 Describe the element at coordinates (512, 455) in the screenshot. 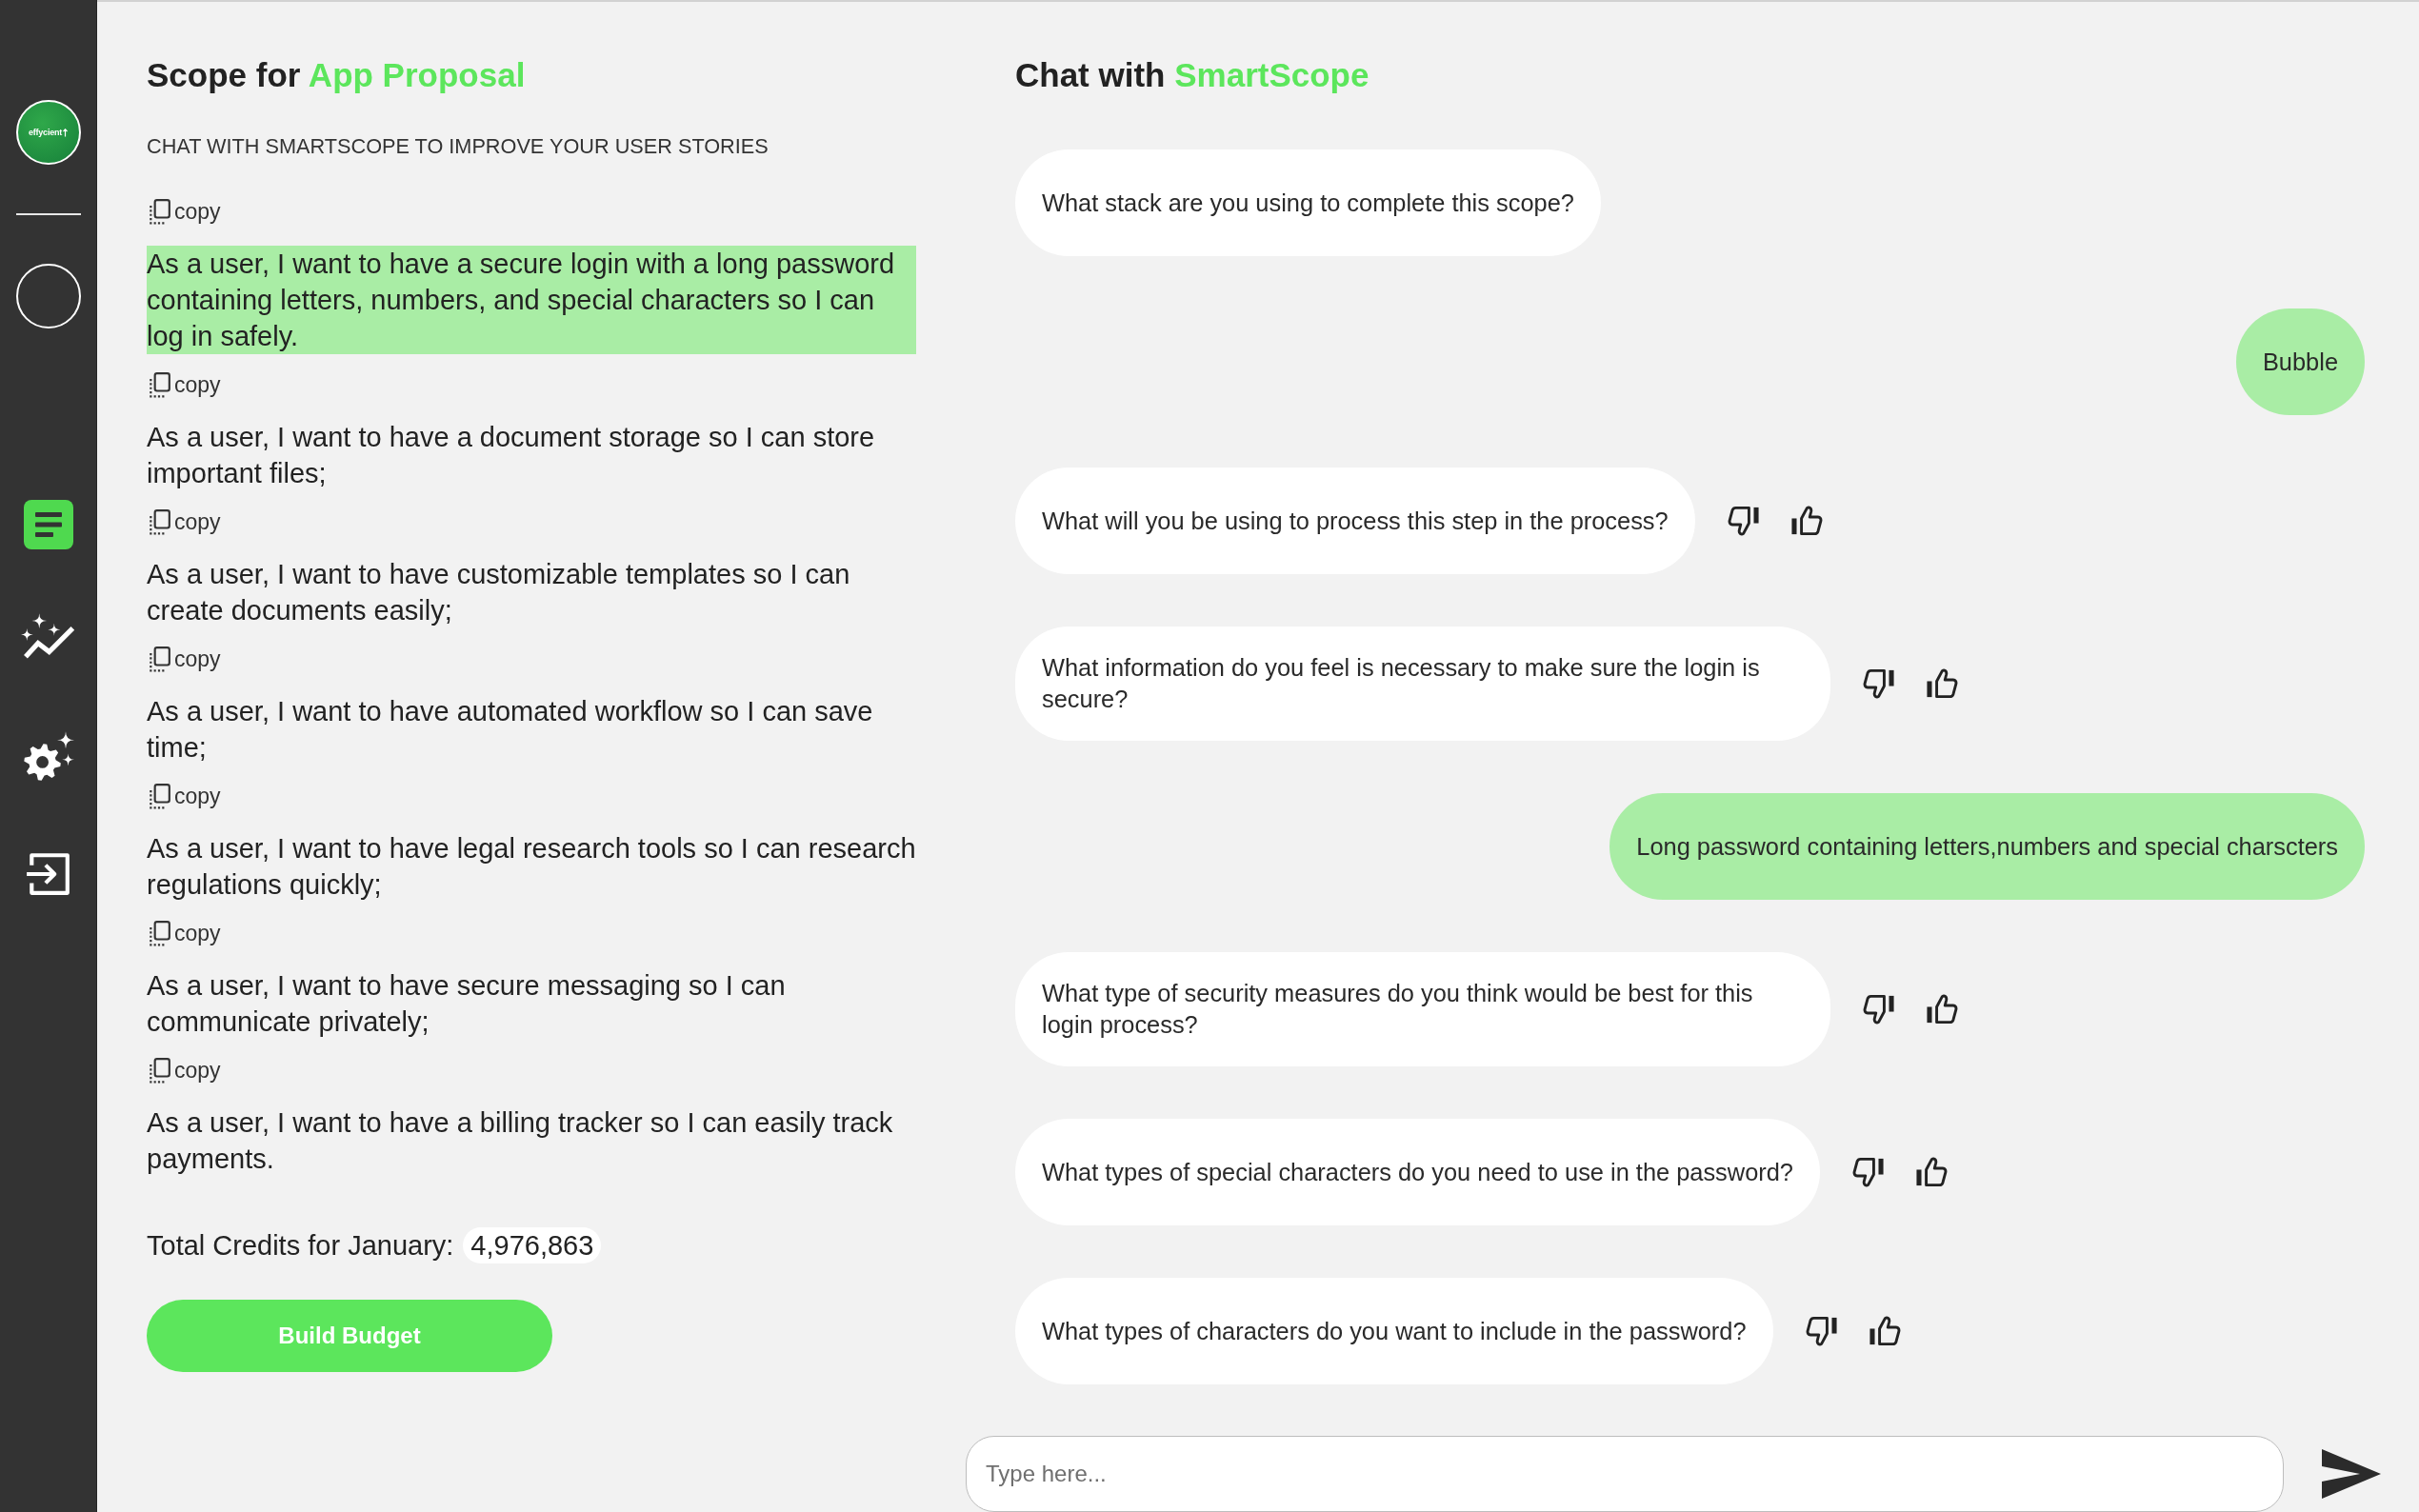

I see `user-story-text: As a user, I want to have a document storage so I can store important files;` at that location.